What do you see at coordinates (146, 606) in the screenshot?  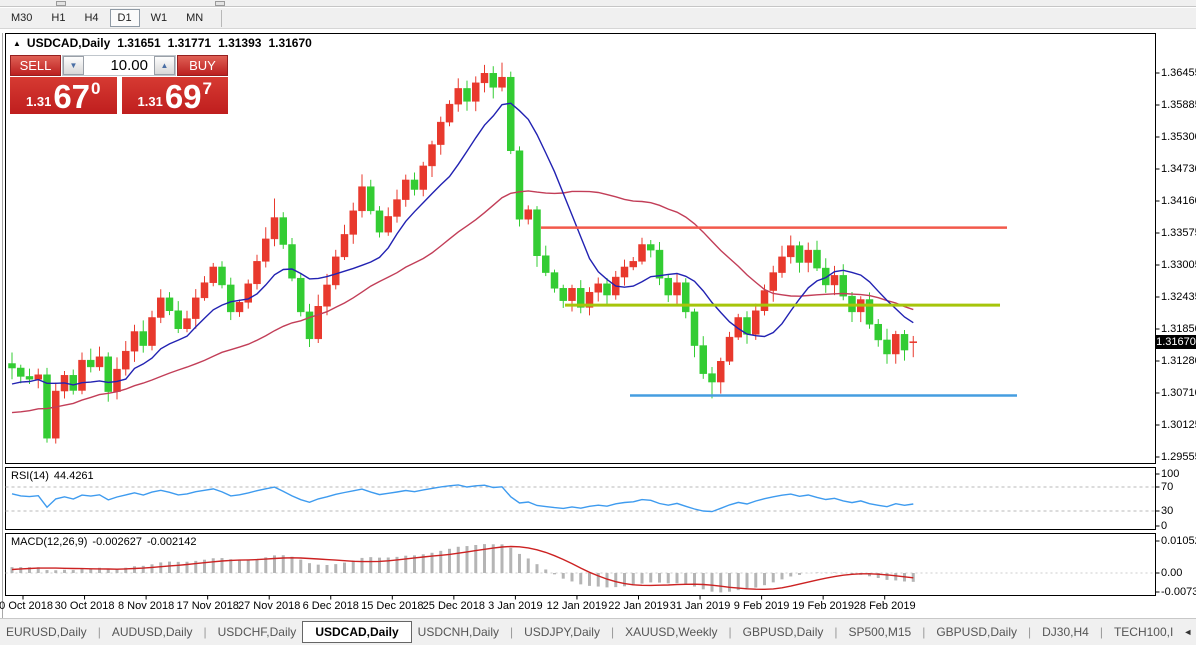 I see `date-axis-label: 8 Nov 2018` at bounding box center [146, 606].